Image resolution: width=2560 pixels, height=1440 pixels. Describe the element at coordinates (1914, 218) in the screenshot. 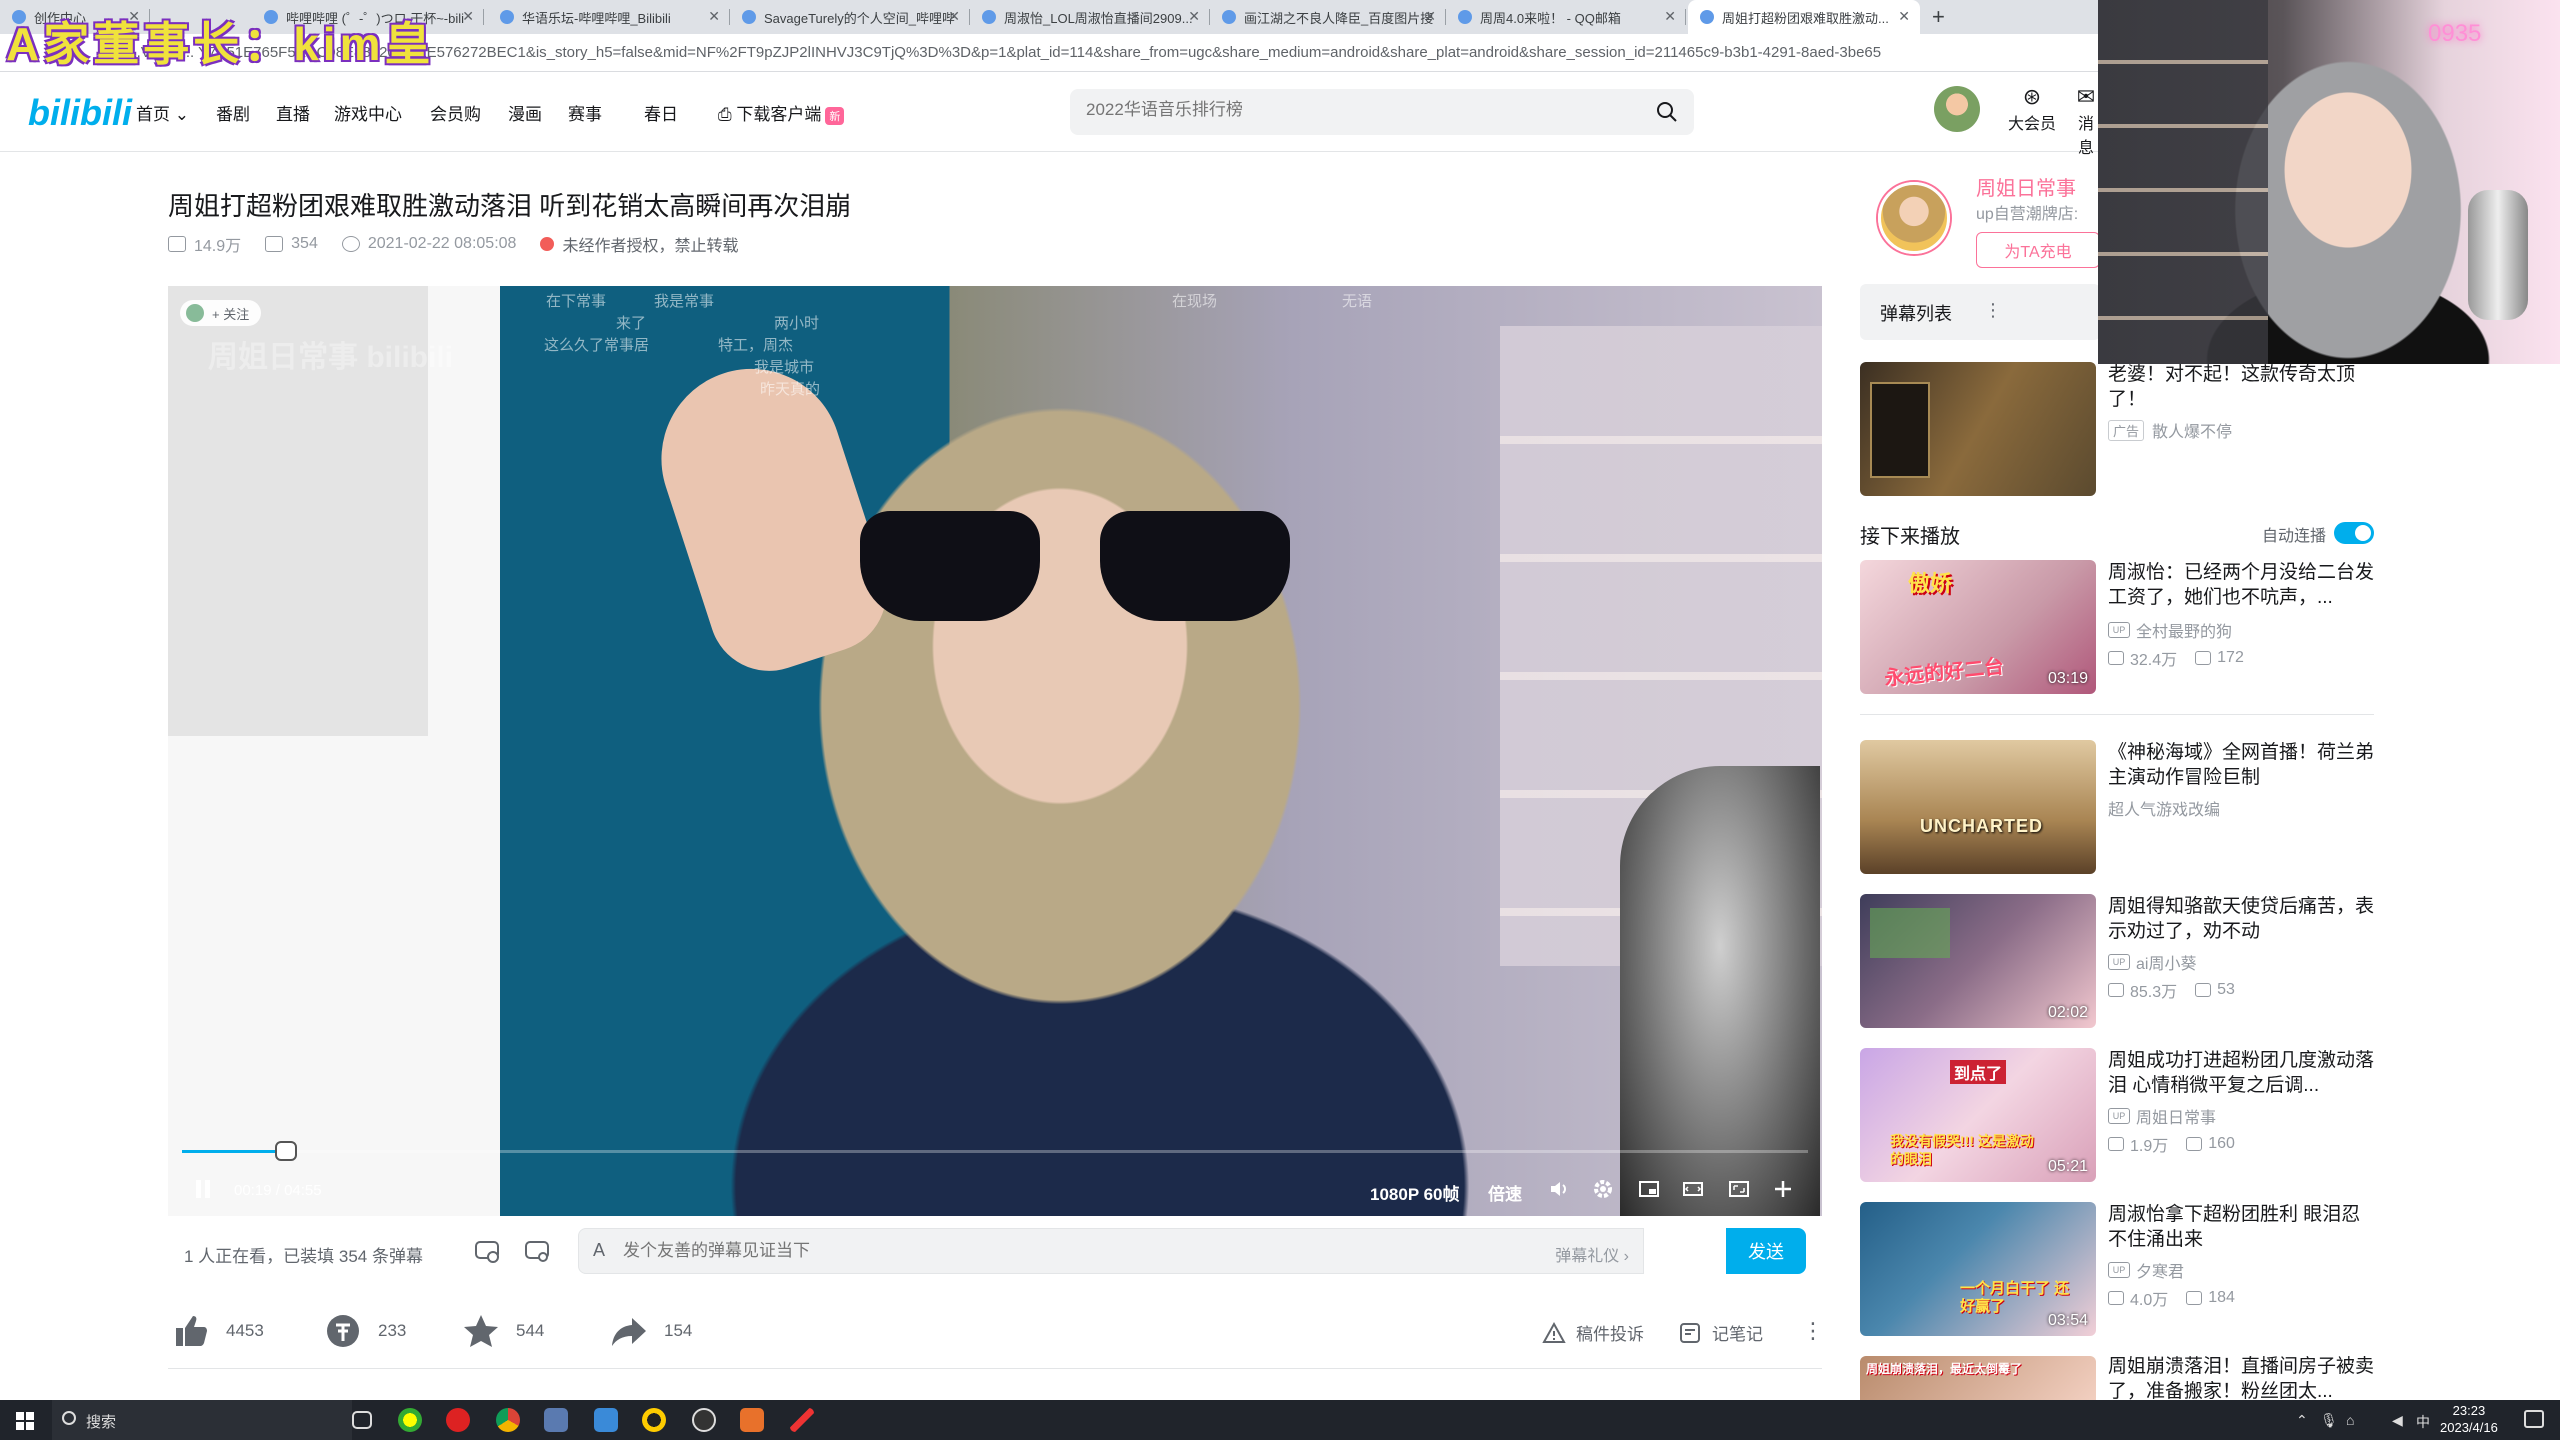

I see `uploader-avatar` at that location.